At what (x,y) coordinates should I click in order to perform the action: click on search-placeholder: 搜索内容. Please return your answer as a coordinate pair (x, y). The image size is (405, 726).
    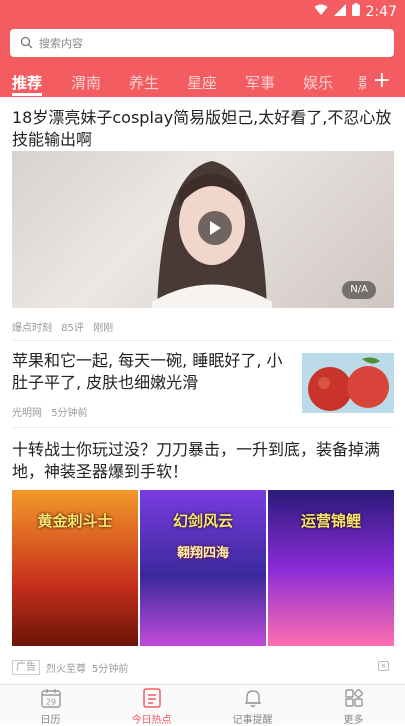
    Looking at the image, I should click on (61, 43).